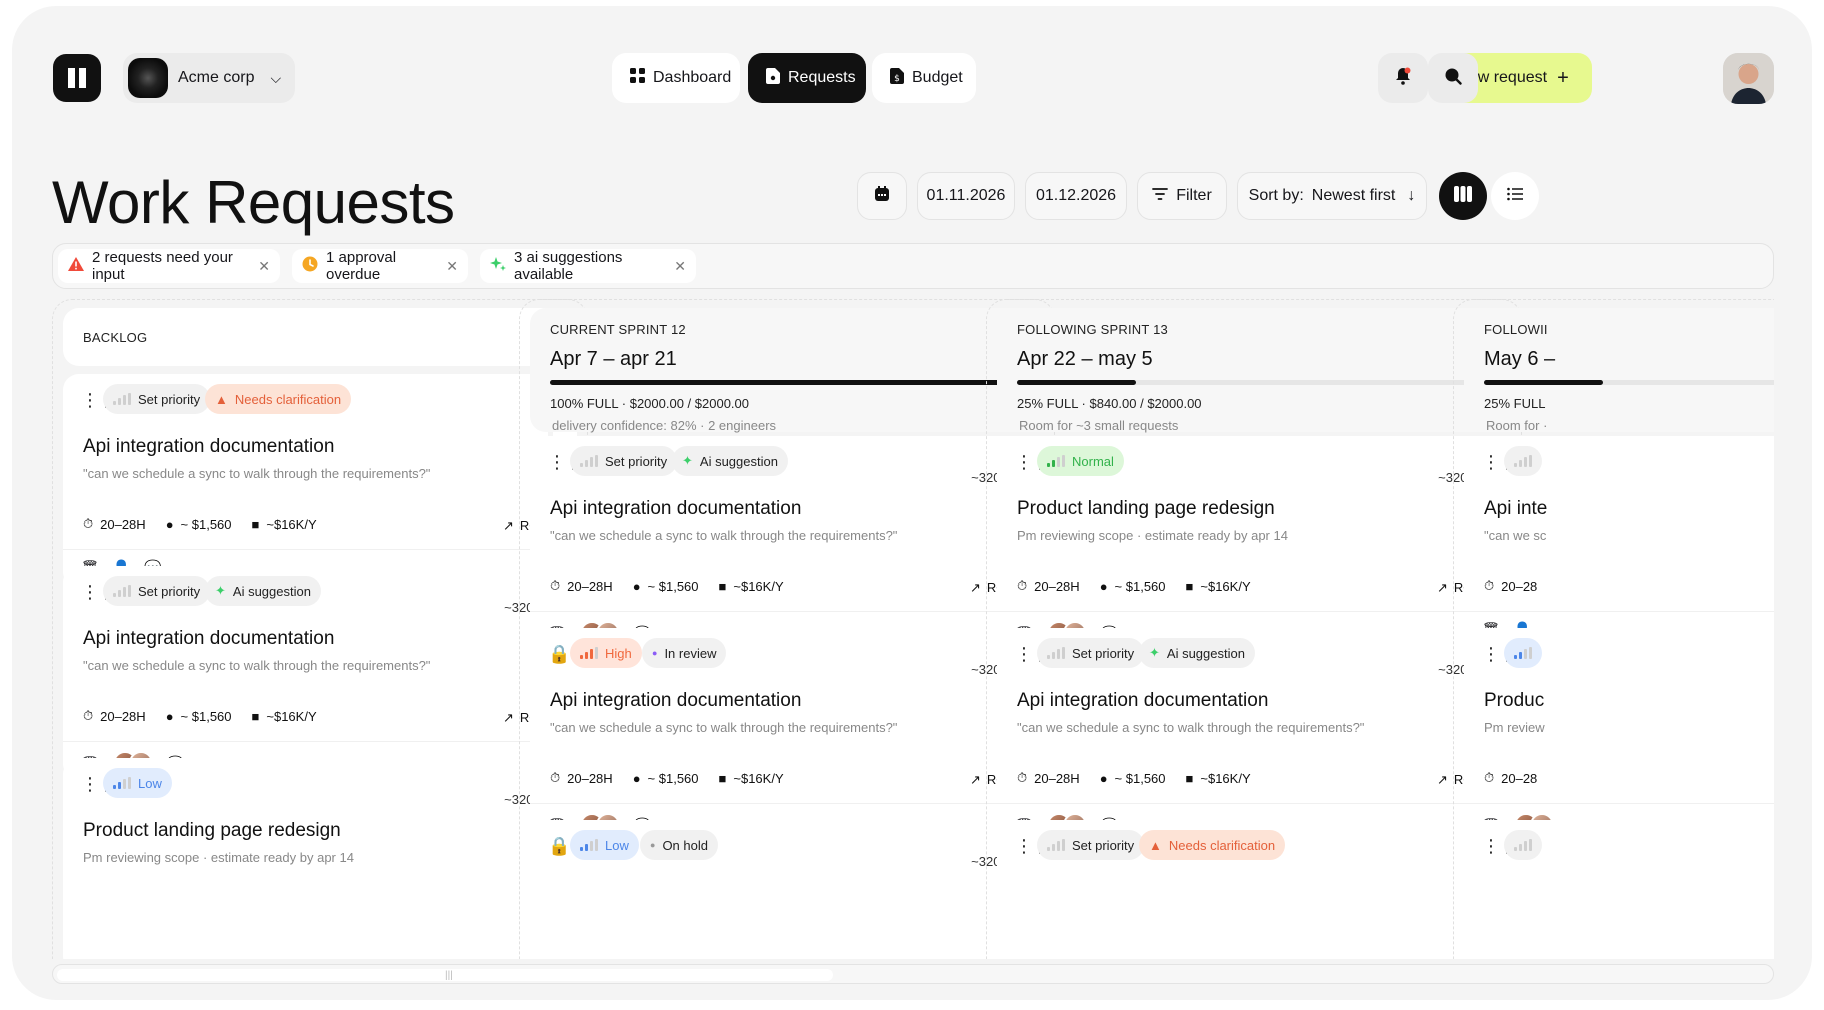 This screenshot has height=1010, width=1824. I want to click on request-card: ⋮⋮, so click(1619, 889).